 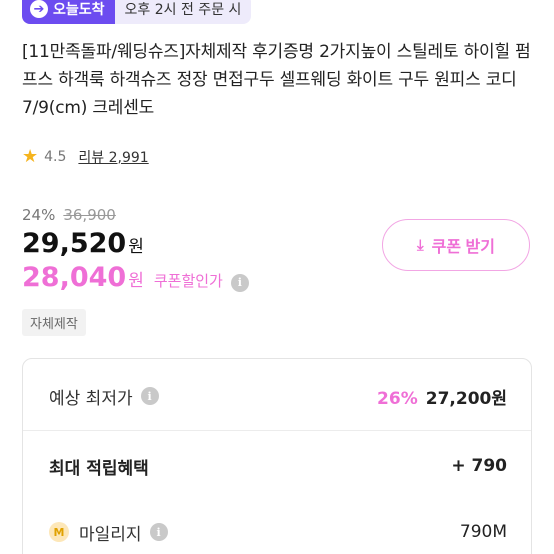 What do you see at coordinates (39, 215) in the screenshot?
I see `discount-rate: 24%` at bounding box center [39, 215].